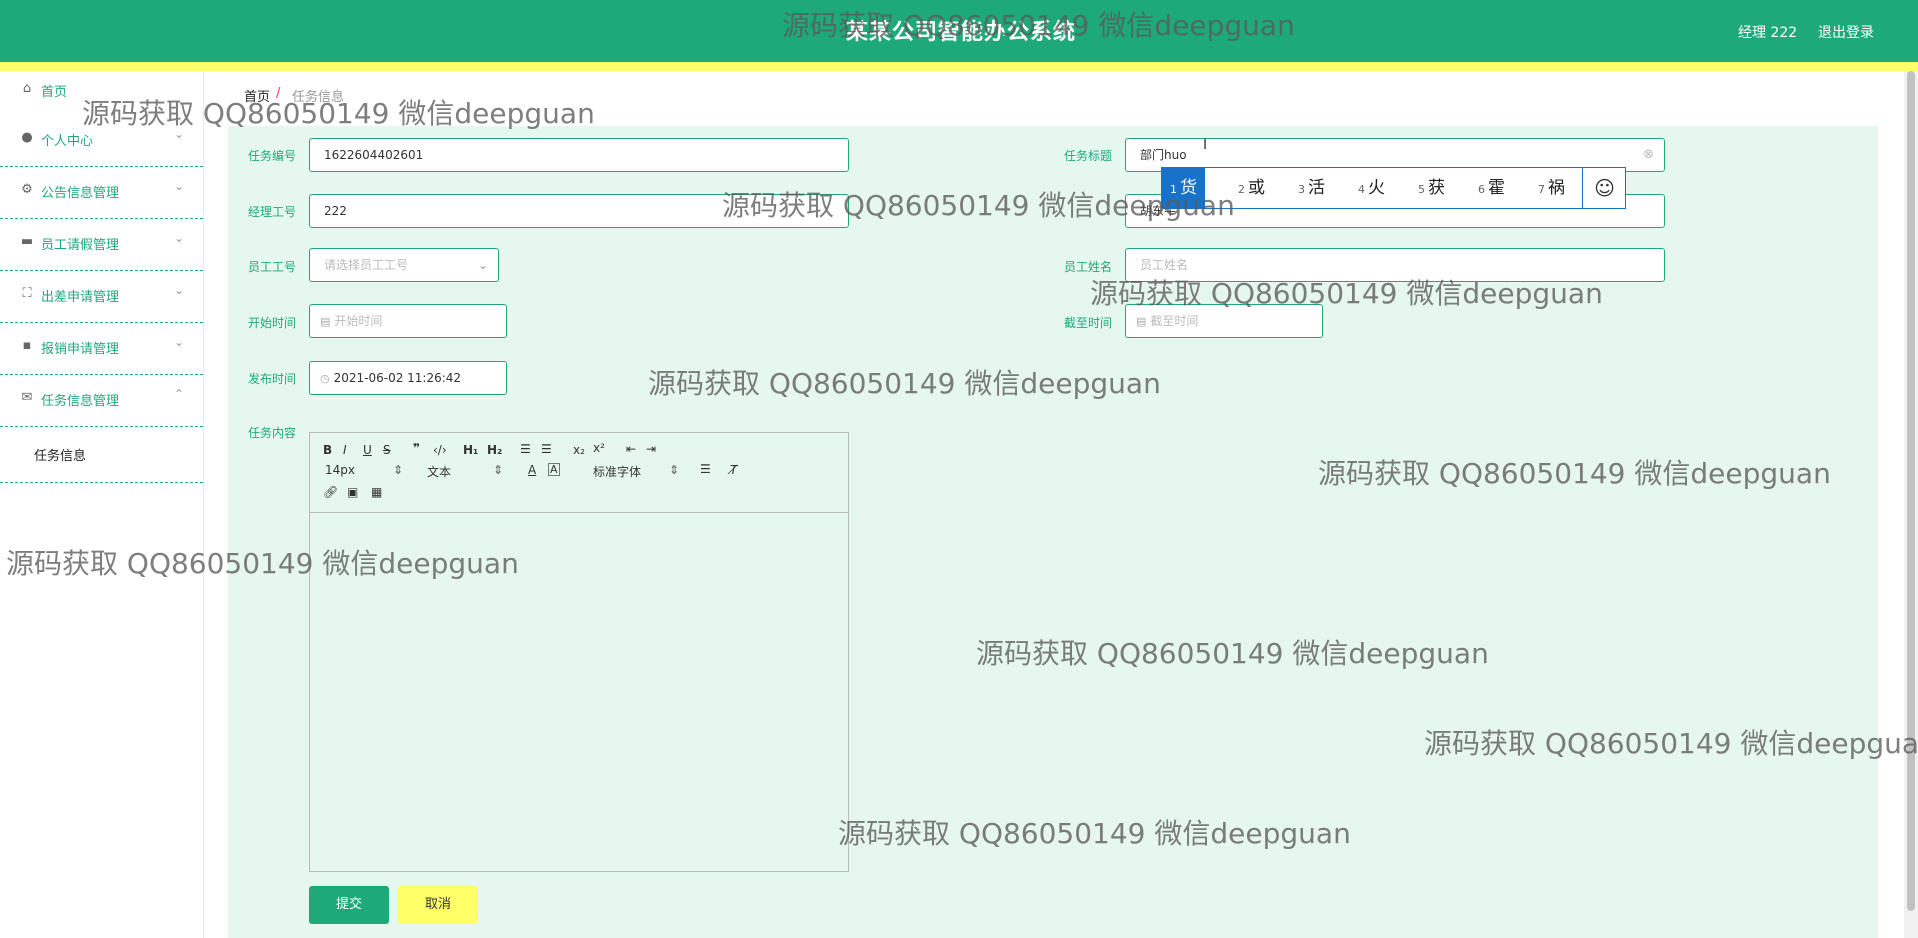 This screenshot has width=1918, height=938. What do you see at coordinates (579, 450) in the screenshot?
I see `subscript-icon: x₂` at bounding box center [579, 450].